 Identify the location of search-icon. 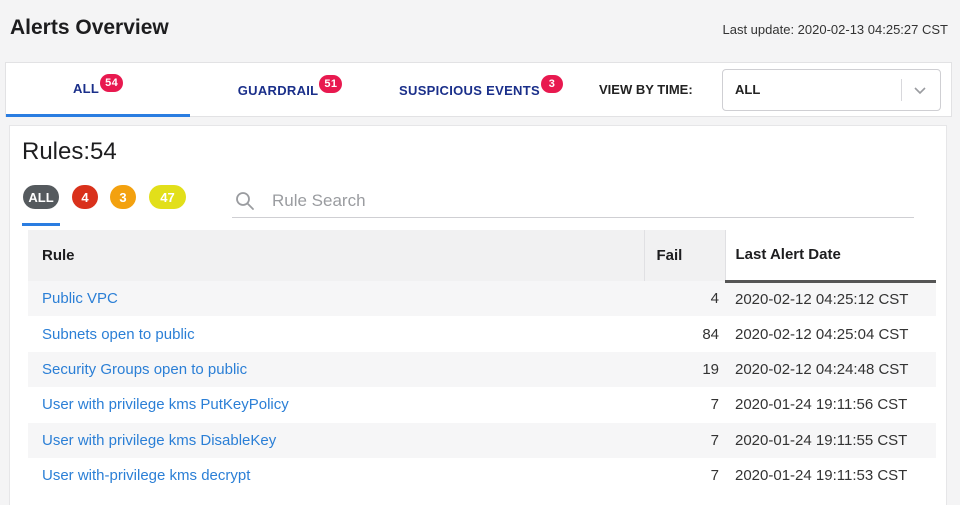
(245, 201).